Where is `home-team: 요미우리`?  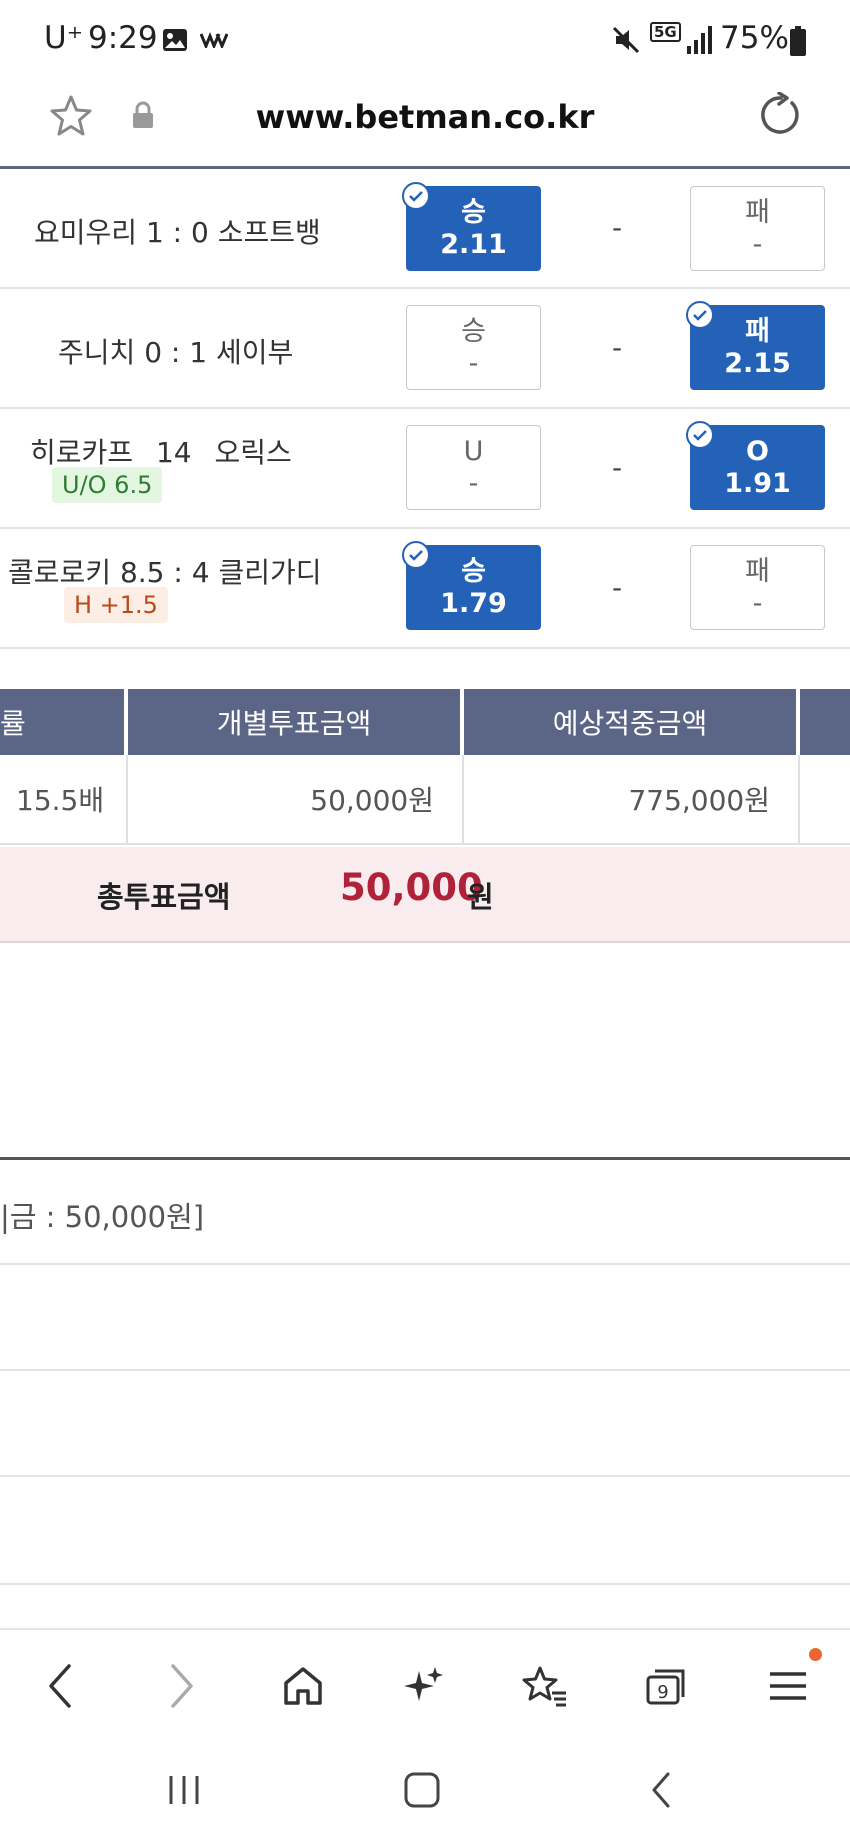 home-team: 요미우리 is located at coordinates (86, 232).